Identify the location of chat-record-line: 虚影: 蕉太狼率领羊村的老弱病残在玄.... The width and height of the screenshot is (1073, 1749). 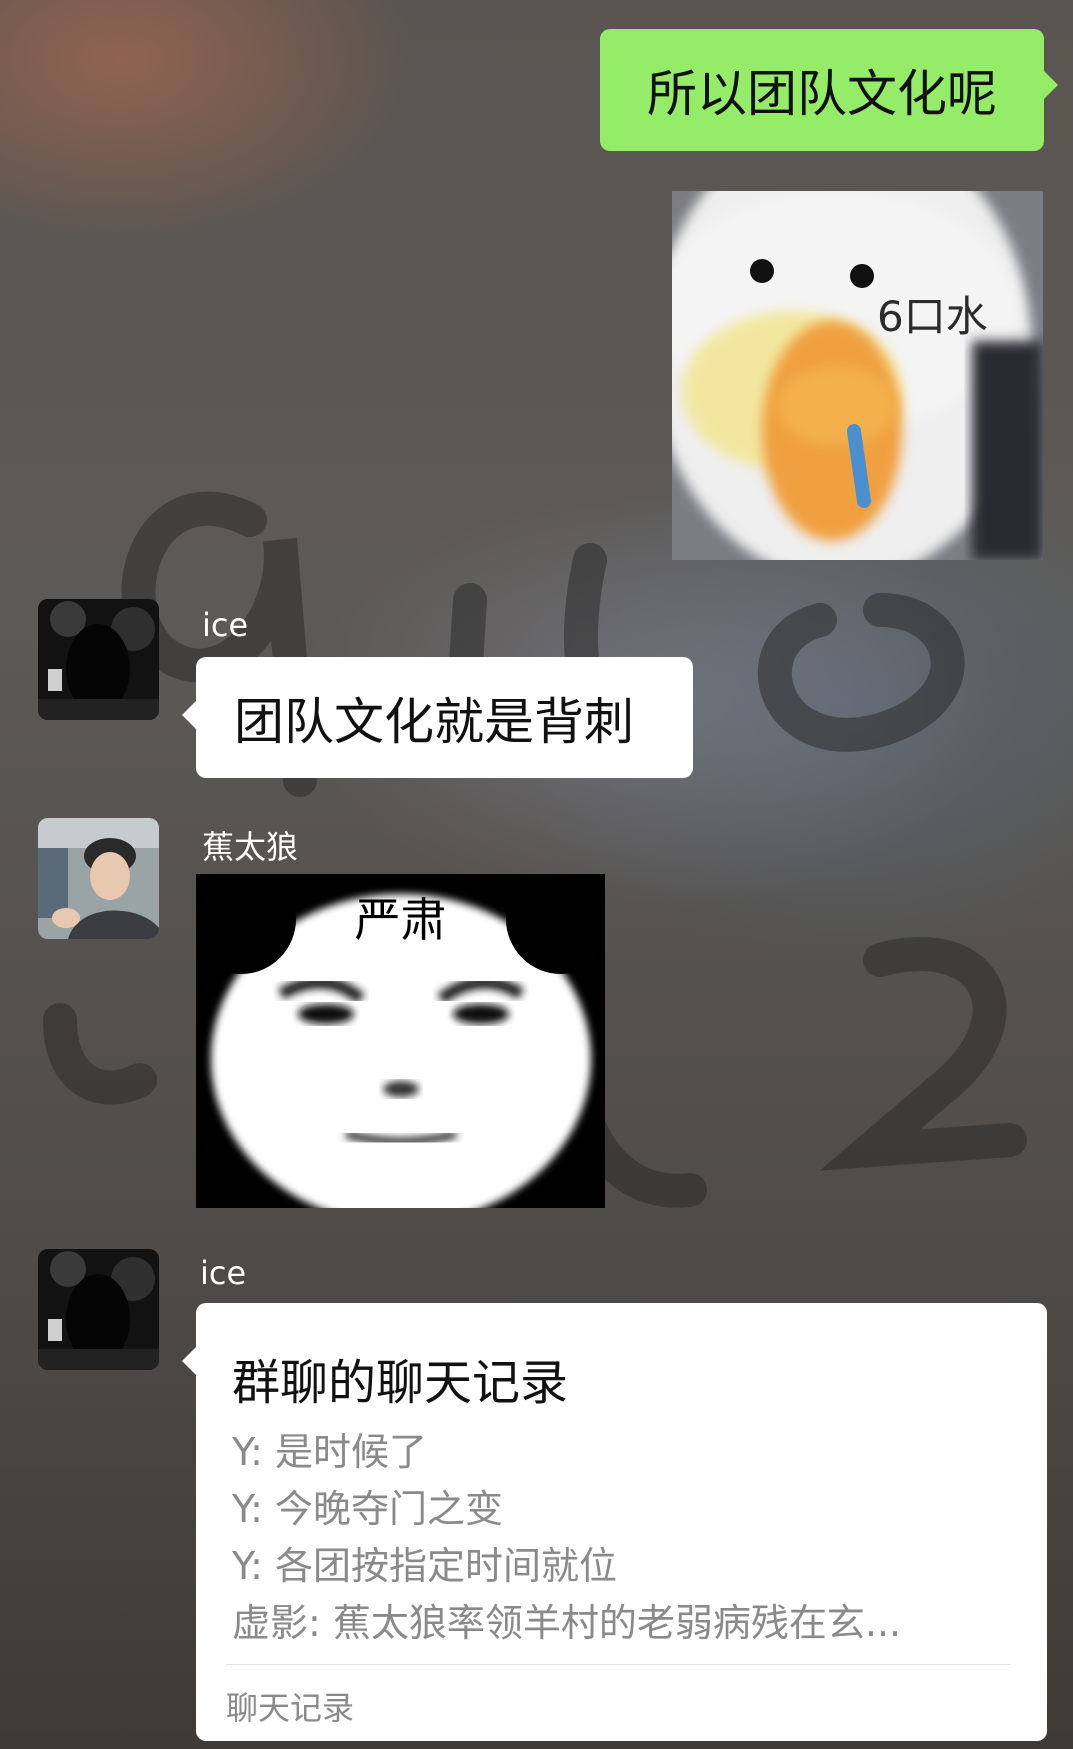
(567, 1623).